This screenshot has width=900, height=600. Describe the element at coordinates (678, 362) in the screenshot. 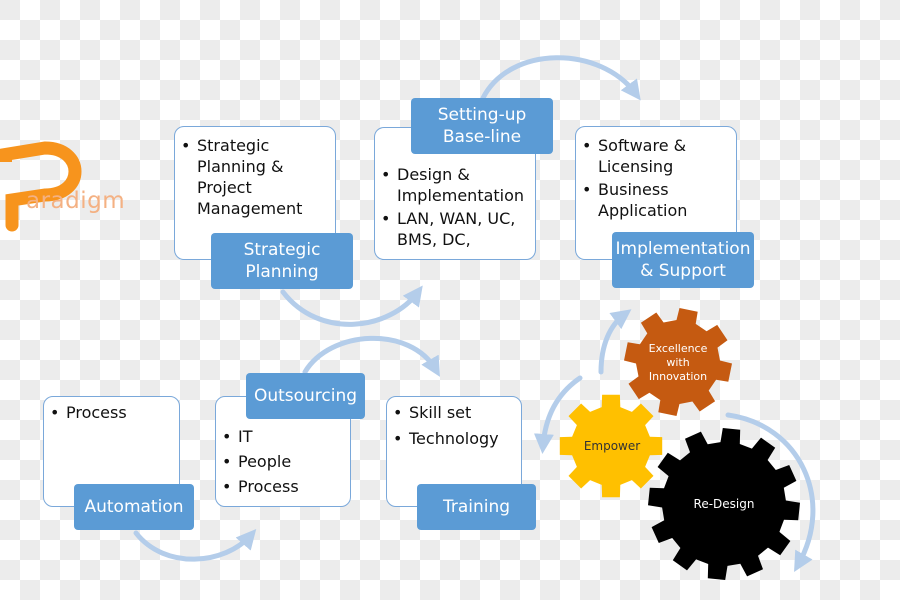

I see `gear-label-excellence: Excellence with Innovation` at that location.